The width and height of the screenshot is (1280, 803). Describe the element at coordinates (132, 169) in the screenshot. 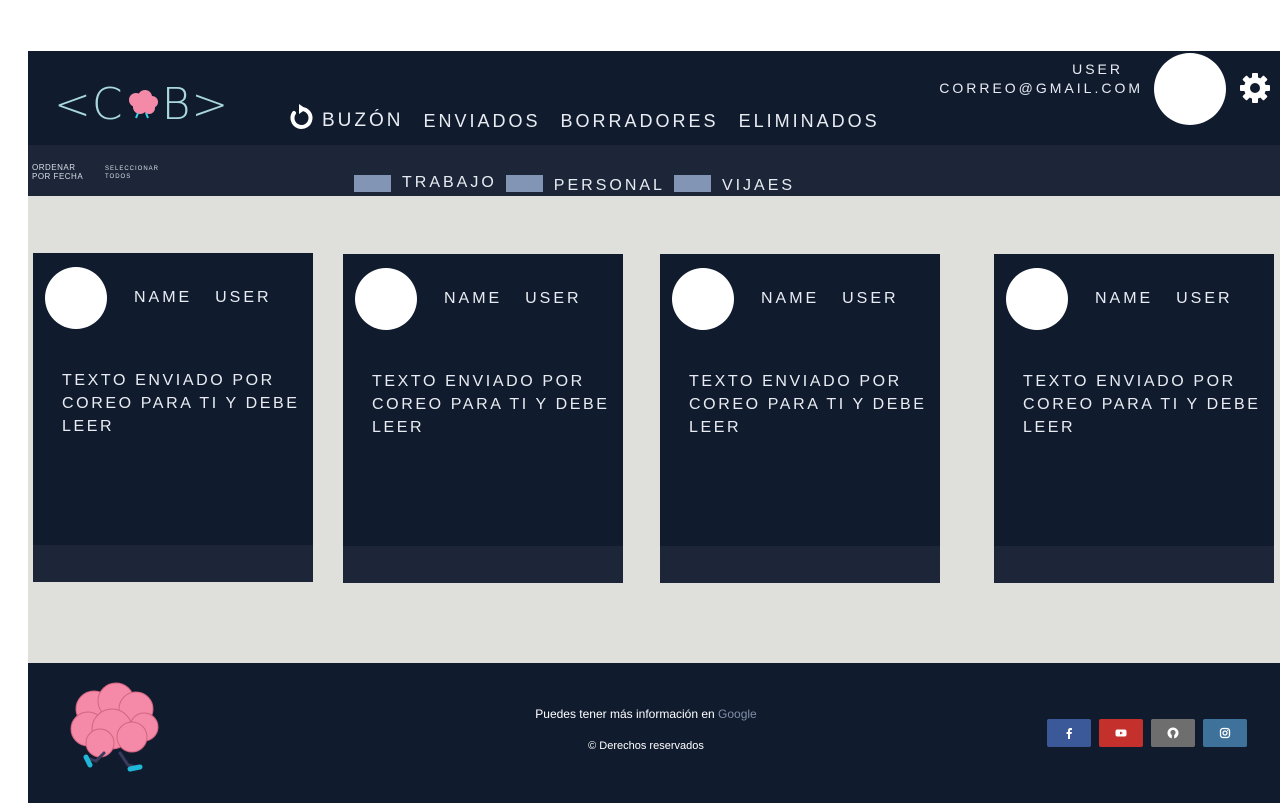

I see `select-label-line1: SELECCIONAR` at that location.